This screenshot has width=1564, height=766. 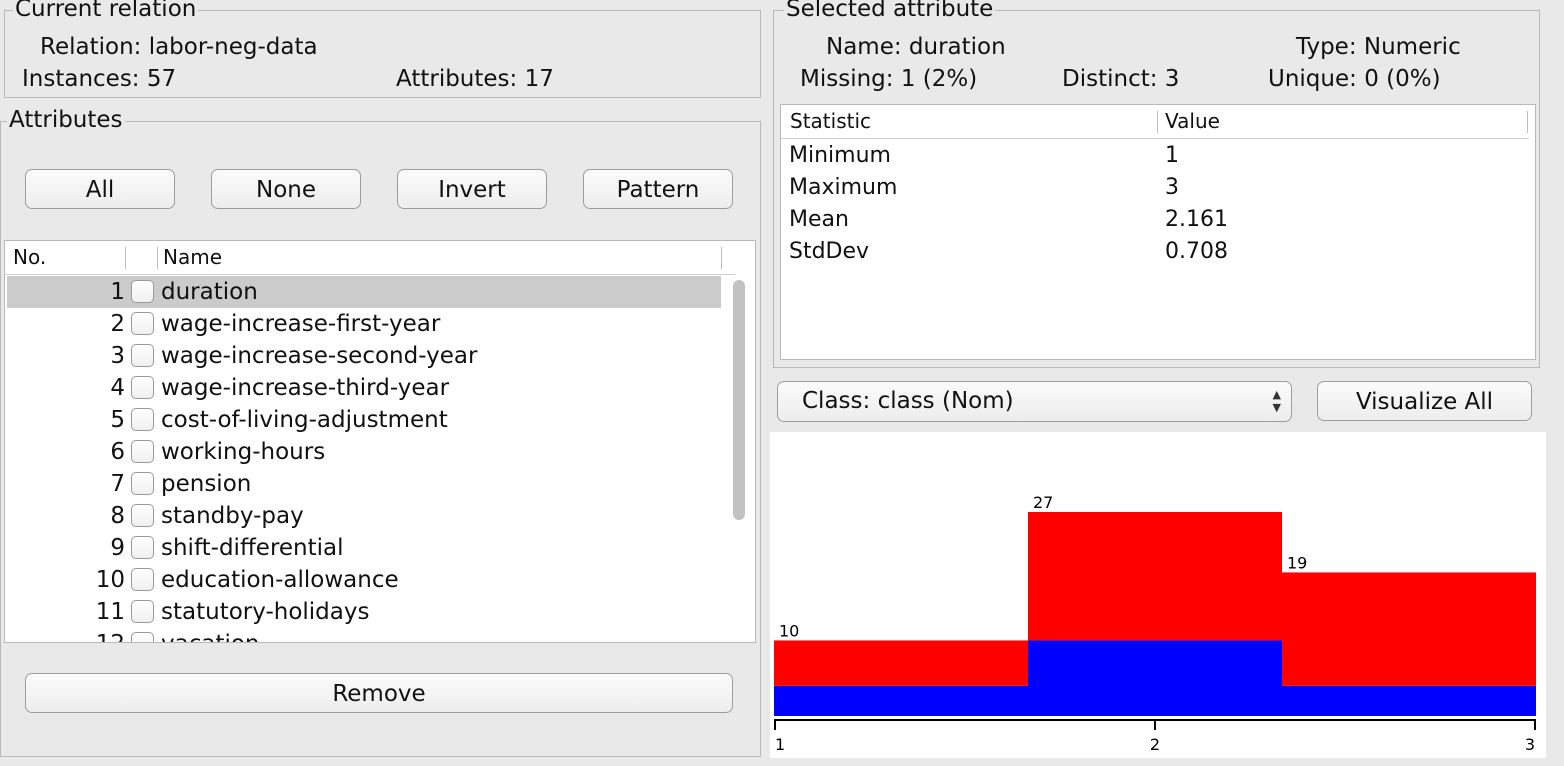 I want to click on attribute-row: 5 cost-of-living-adjustment, so click(x=364, y=420).